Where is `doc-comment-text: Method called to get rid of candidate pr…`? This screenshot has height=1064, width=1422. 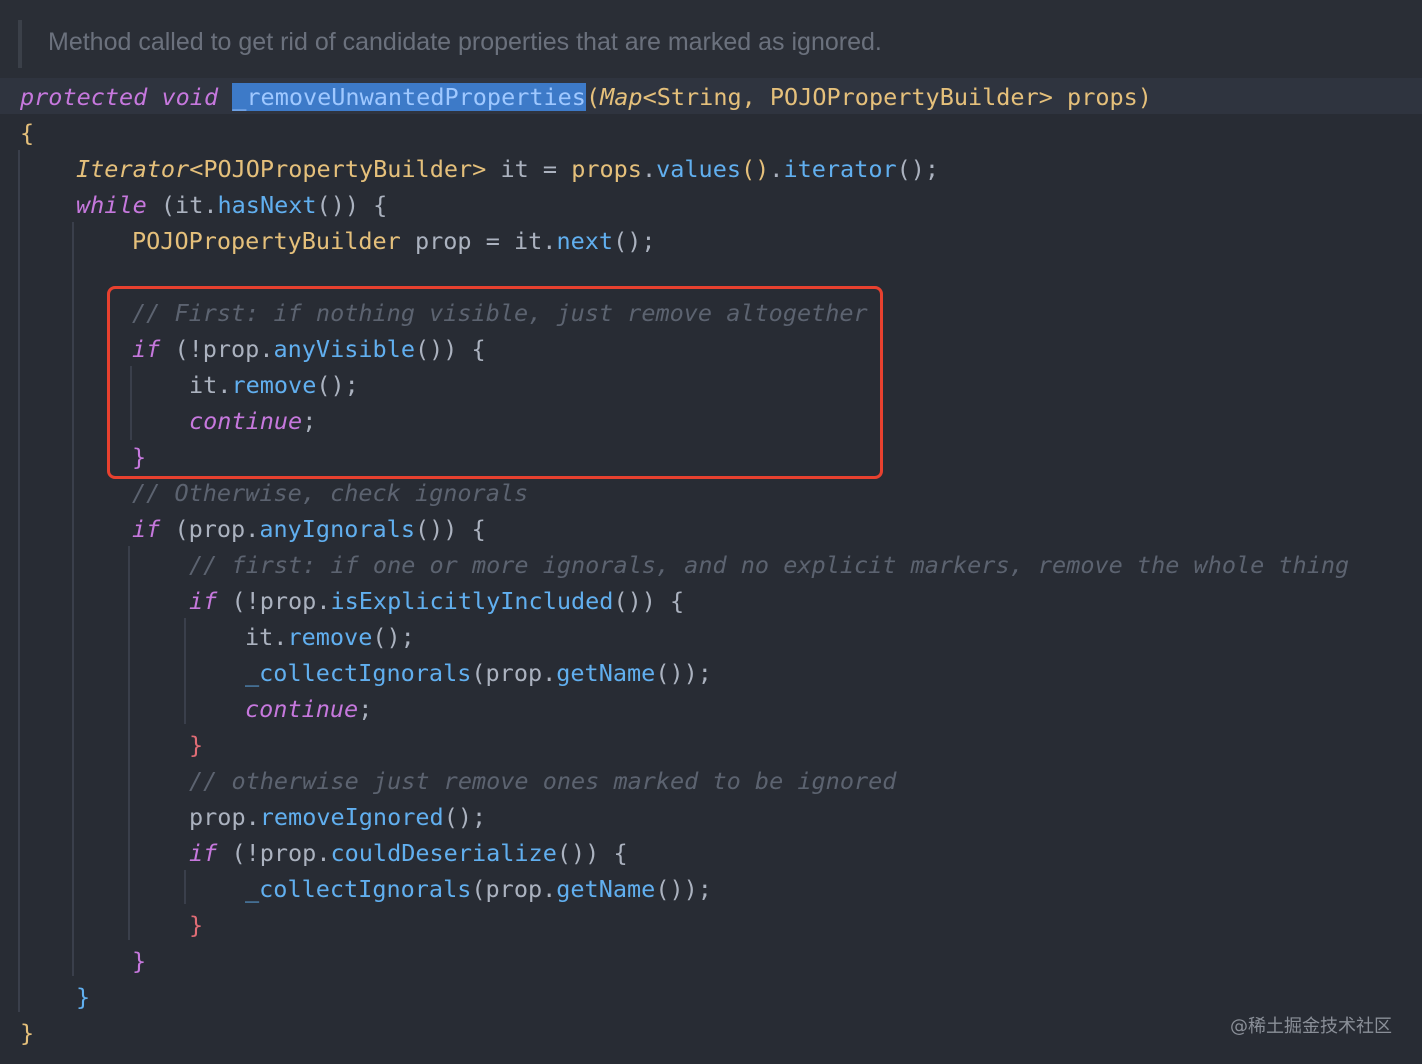
doc-comment-text: Method called to get rid of candidate pr… is located at coordinates (465, 42).